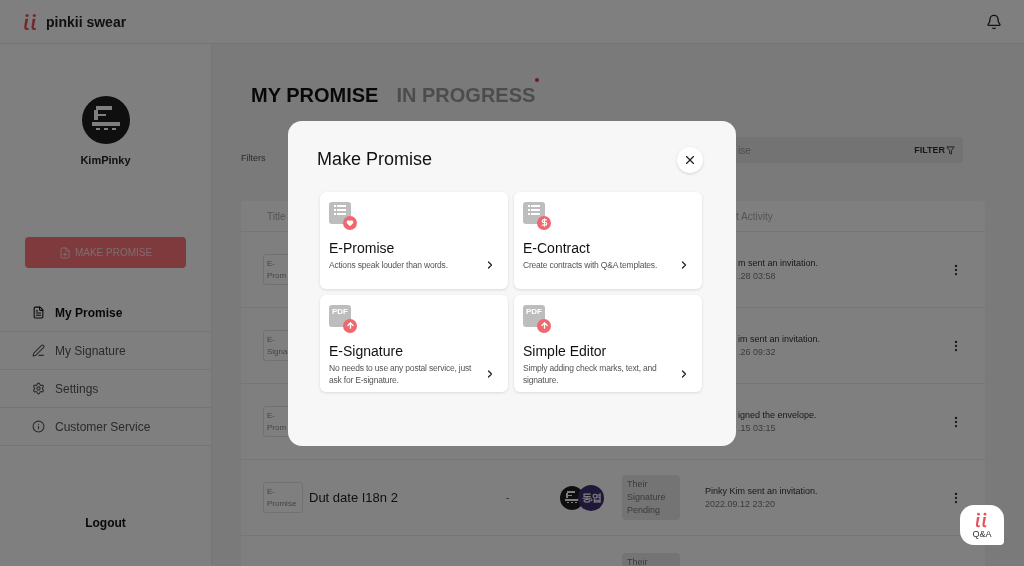 The image size is (1024, 566). What do you see at coordinates (375, 159) in the screenshot?
I see `dialog-title: Make Promise` at bounding box center [375, 159].